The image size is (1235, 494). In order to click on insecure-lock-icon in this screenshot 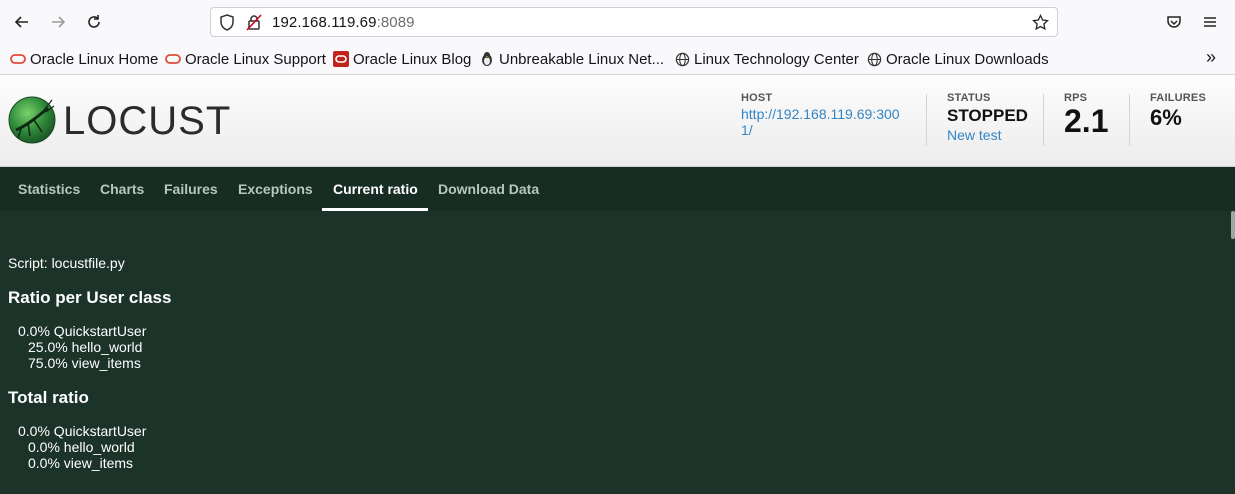, I will do `click(254, 25)`.